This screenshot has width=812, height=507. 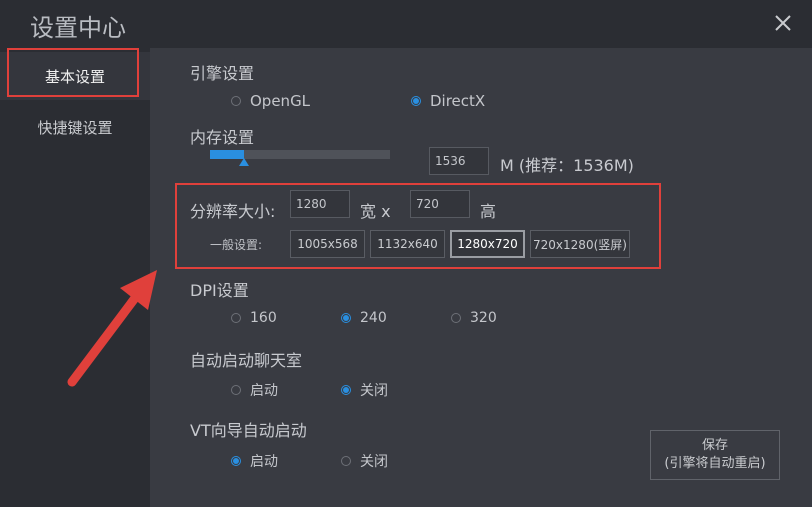 I want to click on memory-label: 内存设置, so click(x=222, y=137).